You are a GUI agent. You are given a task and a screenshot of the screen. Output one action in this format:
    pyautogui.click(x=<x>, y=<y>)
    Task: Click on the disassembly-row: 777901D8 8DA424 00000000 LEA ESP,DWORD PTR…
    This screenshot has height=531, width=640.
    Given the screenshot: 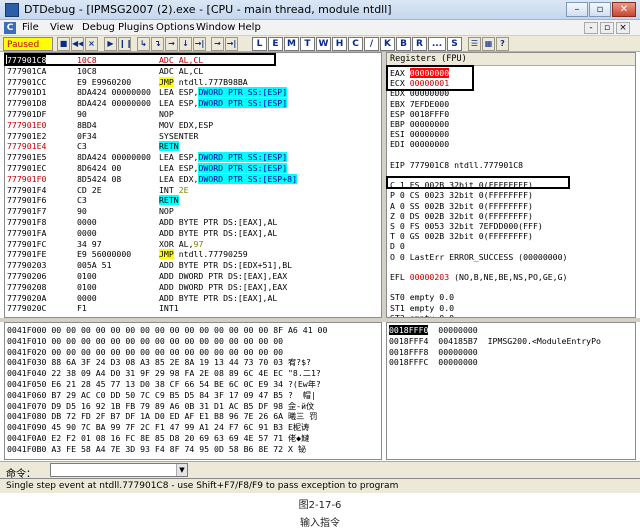 What is the action you would take?
    pyautogui.click(x=190, y=103)
    